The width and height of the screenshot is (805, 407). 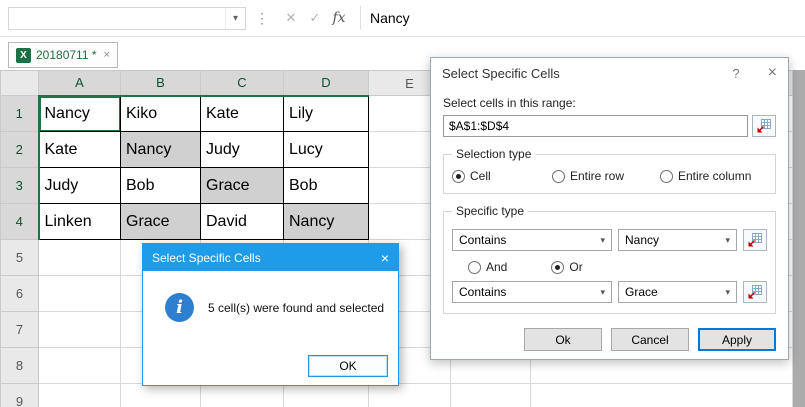 I want to click on column-header-A: A, so click(x=79, y=83).